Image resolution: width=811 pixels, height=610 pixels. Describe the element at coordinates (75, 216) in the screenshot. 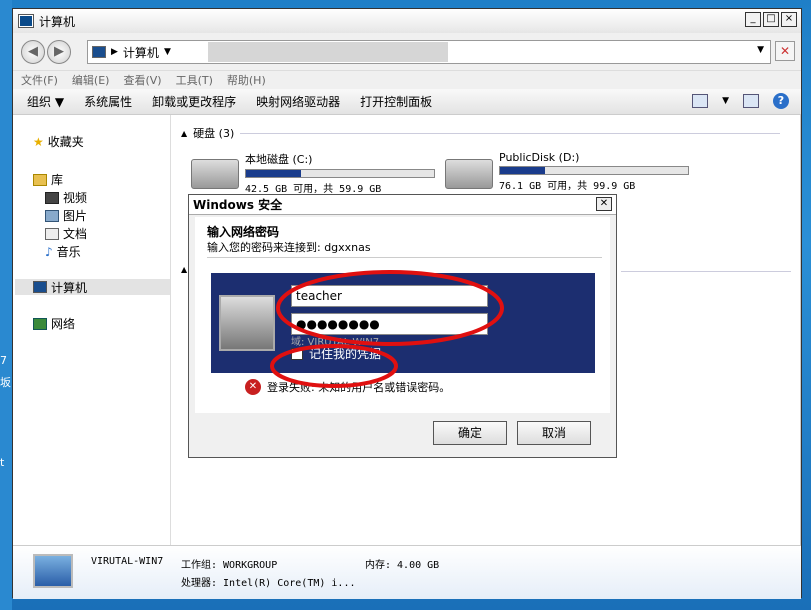

I see `nav-pictures-label: 图片` at that location.